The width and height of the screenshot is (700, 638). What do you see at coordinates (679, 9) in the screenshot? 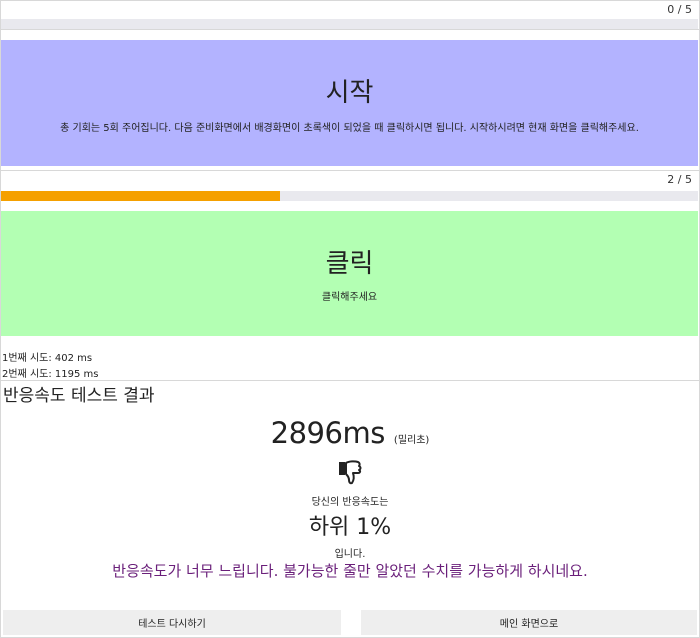
I see `attempt-counter: 0 / 5` at bounding box center [679, 9].